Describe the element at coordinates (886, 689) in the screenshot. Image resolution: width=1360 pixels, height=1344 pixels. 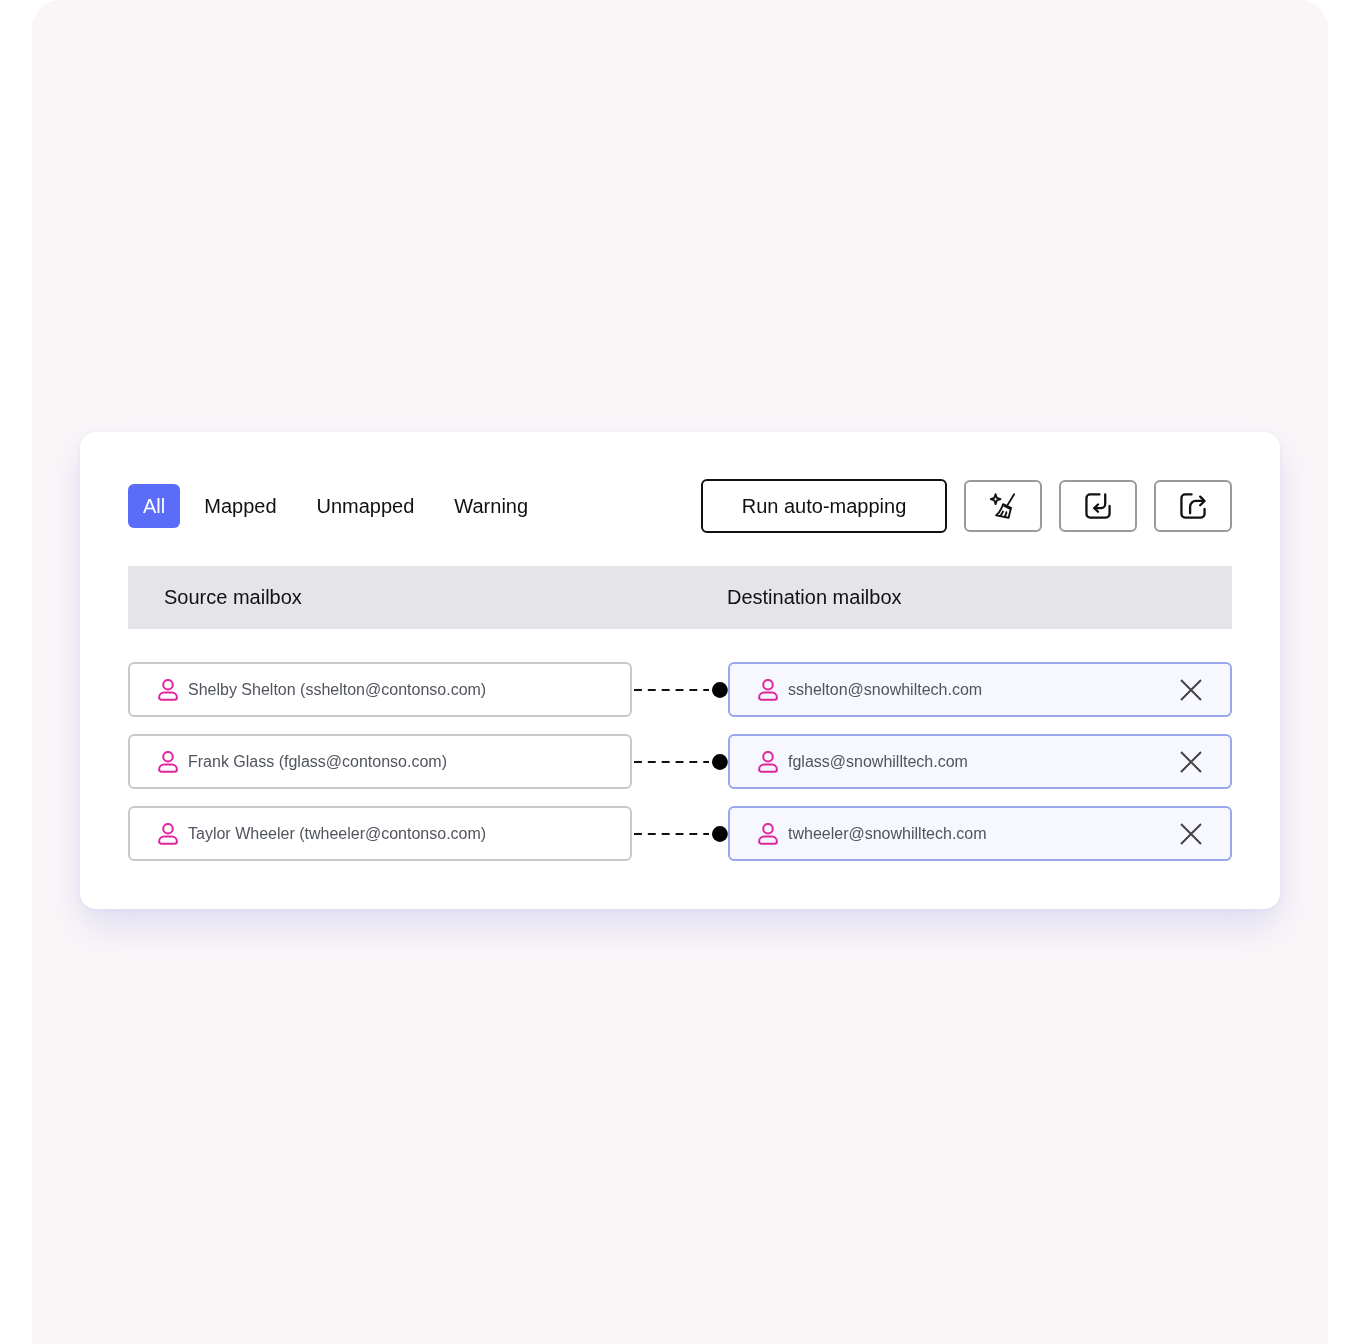
I see `destination-mailbox-text: sshelton@snowhiltech.com` at that location.